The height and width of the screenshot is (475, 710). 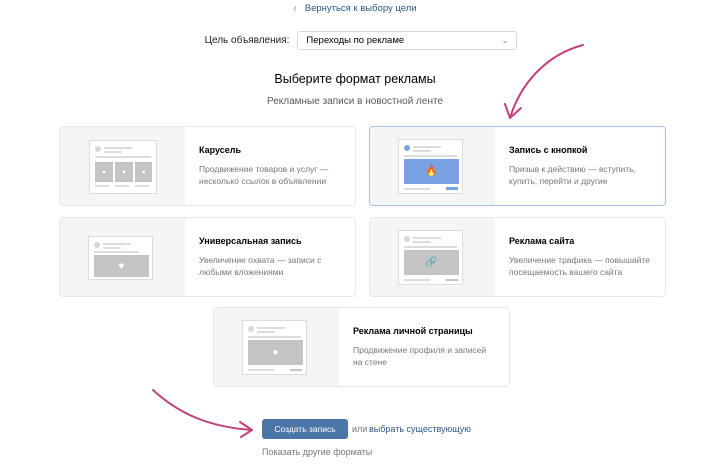 I want to click on personal-page-mock: ●, so click(x=274, y=347).